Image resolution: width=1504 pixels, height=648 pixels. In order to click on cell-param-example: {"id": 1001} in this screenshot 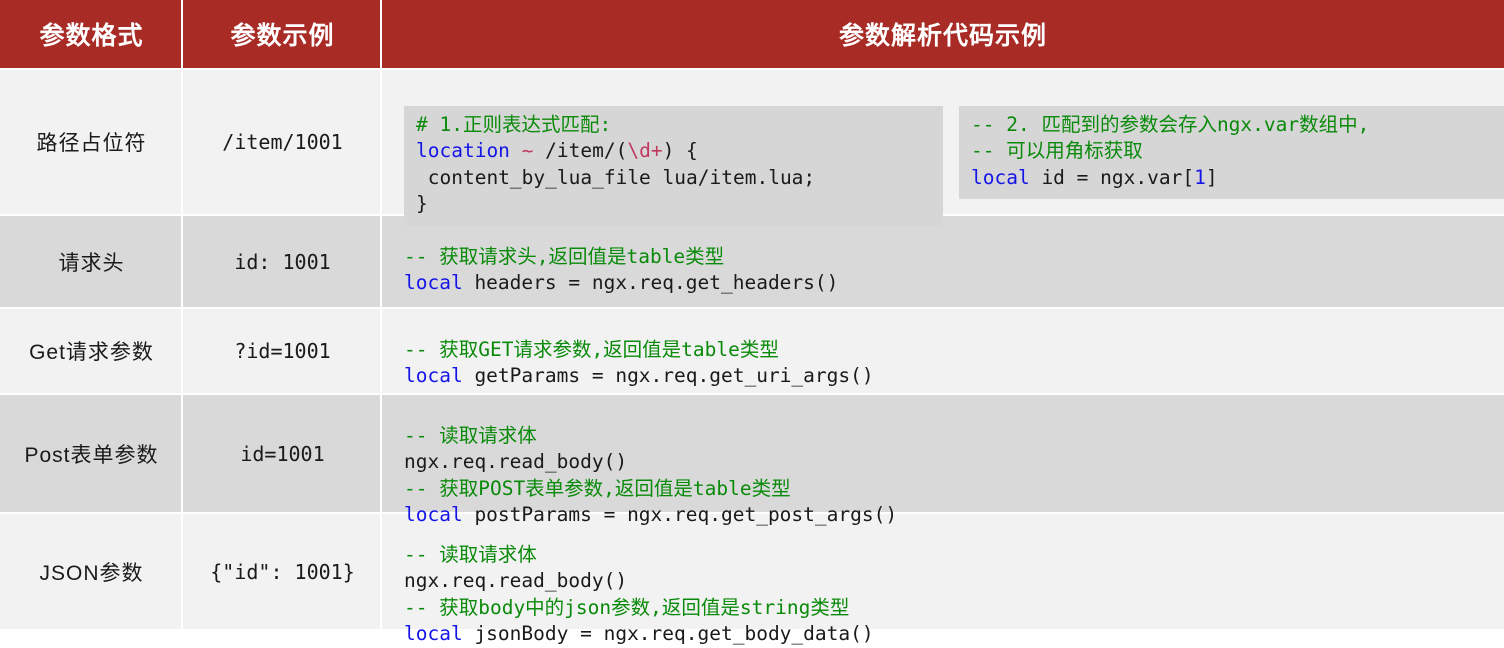, I will do `click(282, 571)`.